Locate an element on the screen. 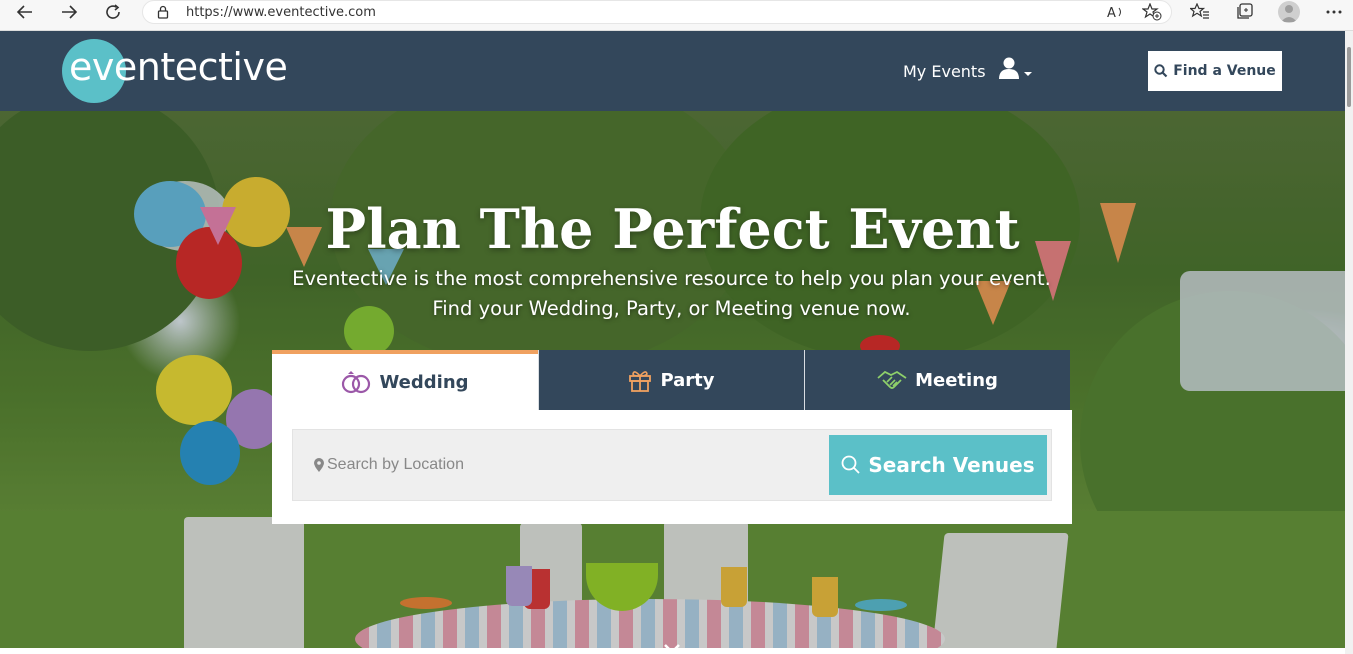 The image size is (1353, 654). hero-title: Plan The Perfect Event is located at coordinates (672, 229).